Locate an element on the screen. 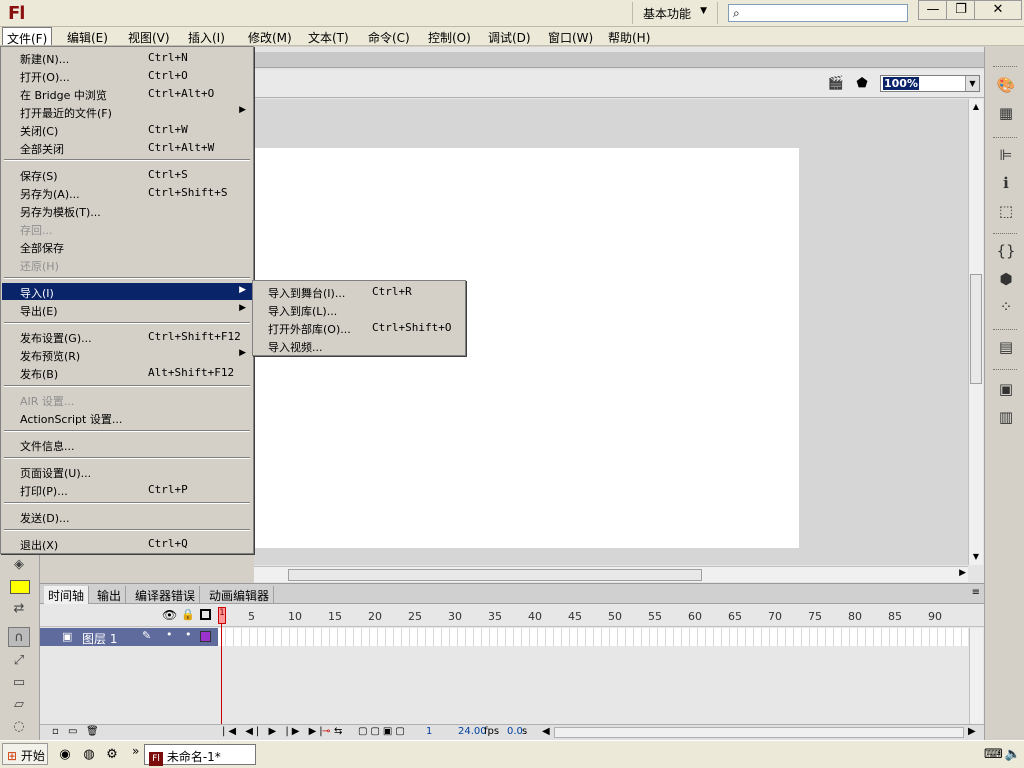 This screenshot has width=1024, height=768. tab-output: 输出 is located at coordinates (110, 595).